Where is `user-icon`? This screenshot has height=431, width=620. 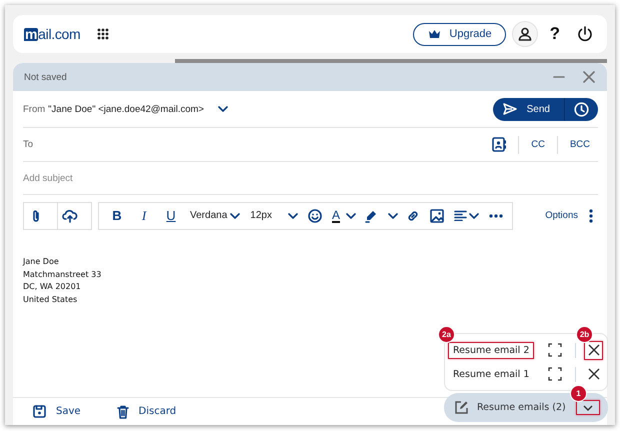
user-icon is located at coordinates (525, 34).